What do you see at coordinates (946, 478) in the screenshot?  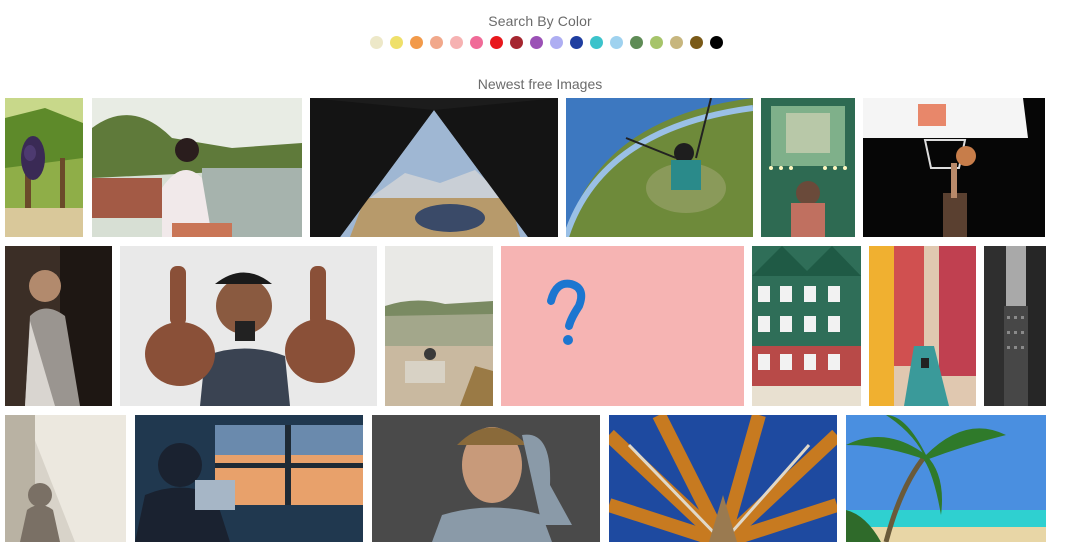 I see `image-palm-beach` at bounding box center [946, 478].